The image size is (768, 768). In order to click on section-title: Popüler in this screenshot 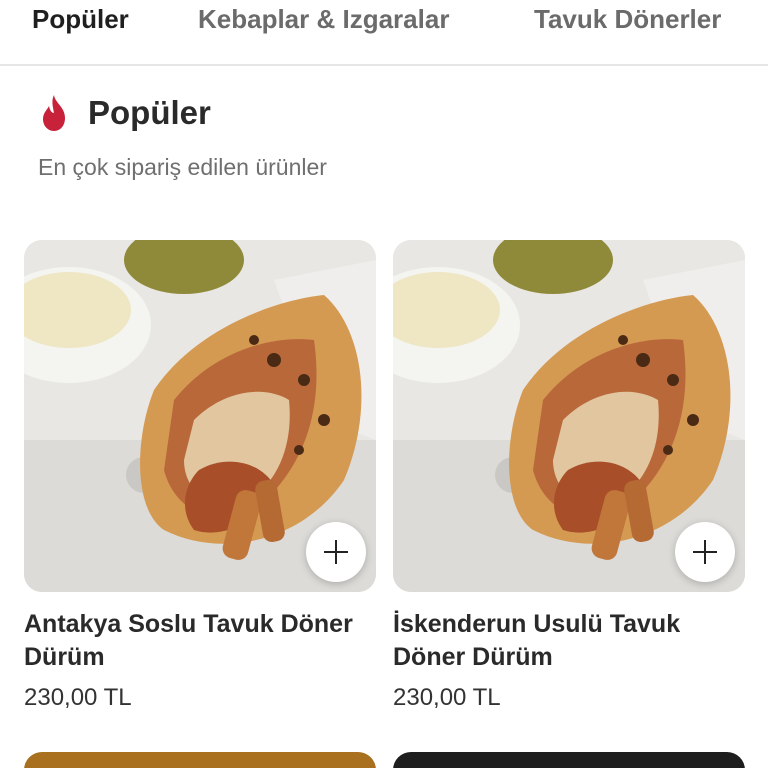, I will do `click(149, 112)`.